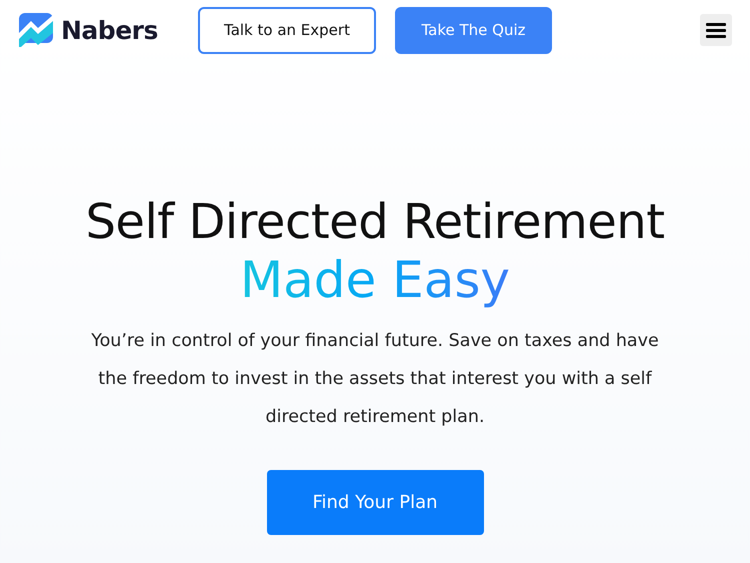 The height and width of the screenshot is (563, 750). Describe the element at coordinates (109, 30) in the screenshot. I see `brand-name: Nabers` at that location.